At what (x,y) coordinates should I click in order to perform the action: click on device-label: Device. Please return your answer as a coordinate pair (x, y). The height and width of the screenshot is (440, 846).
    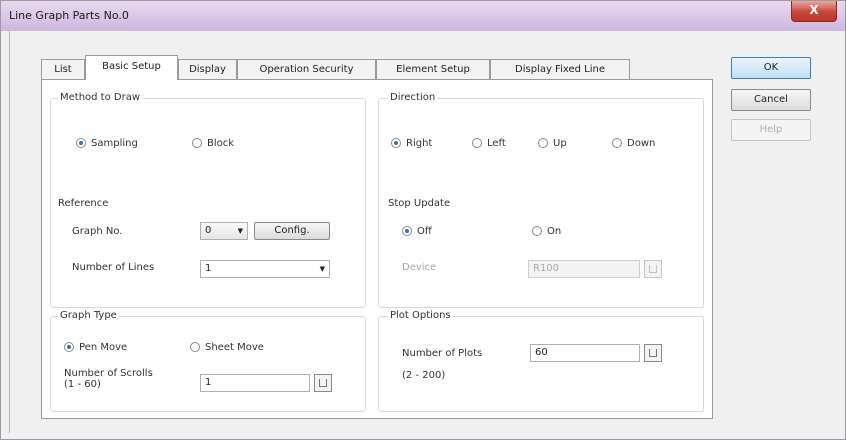
    Looking at the image, I should click on (419, 267).